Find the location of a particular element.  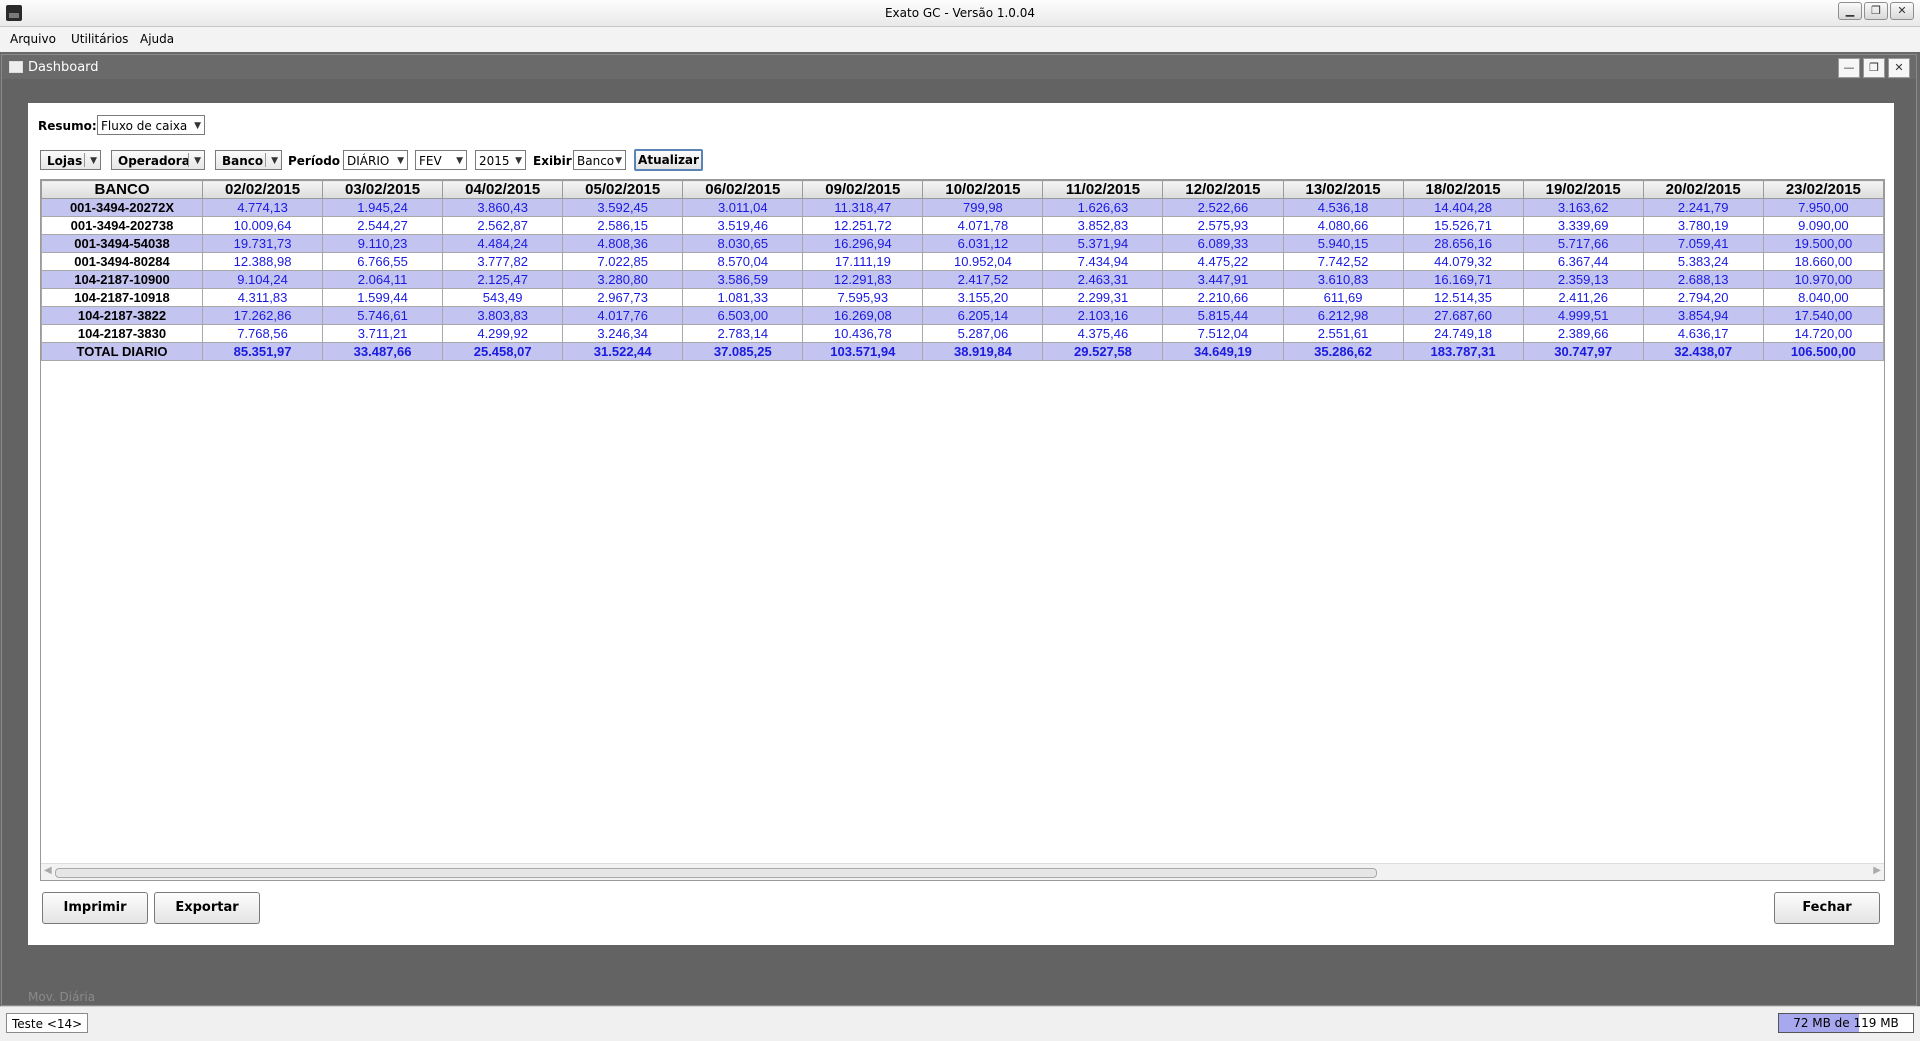

value-cell: 3.777,82 is located at coordinates (503, 261).